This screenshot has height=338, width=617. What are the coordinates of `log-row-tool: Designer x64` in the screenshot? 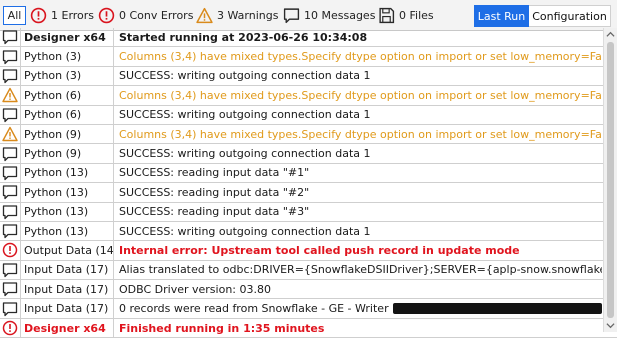 It's located at (67, 37).